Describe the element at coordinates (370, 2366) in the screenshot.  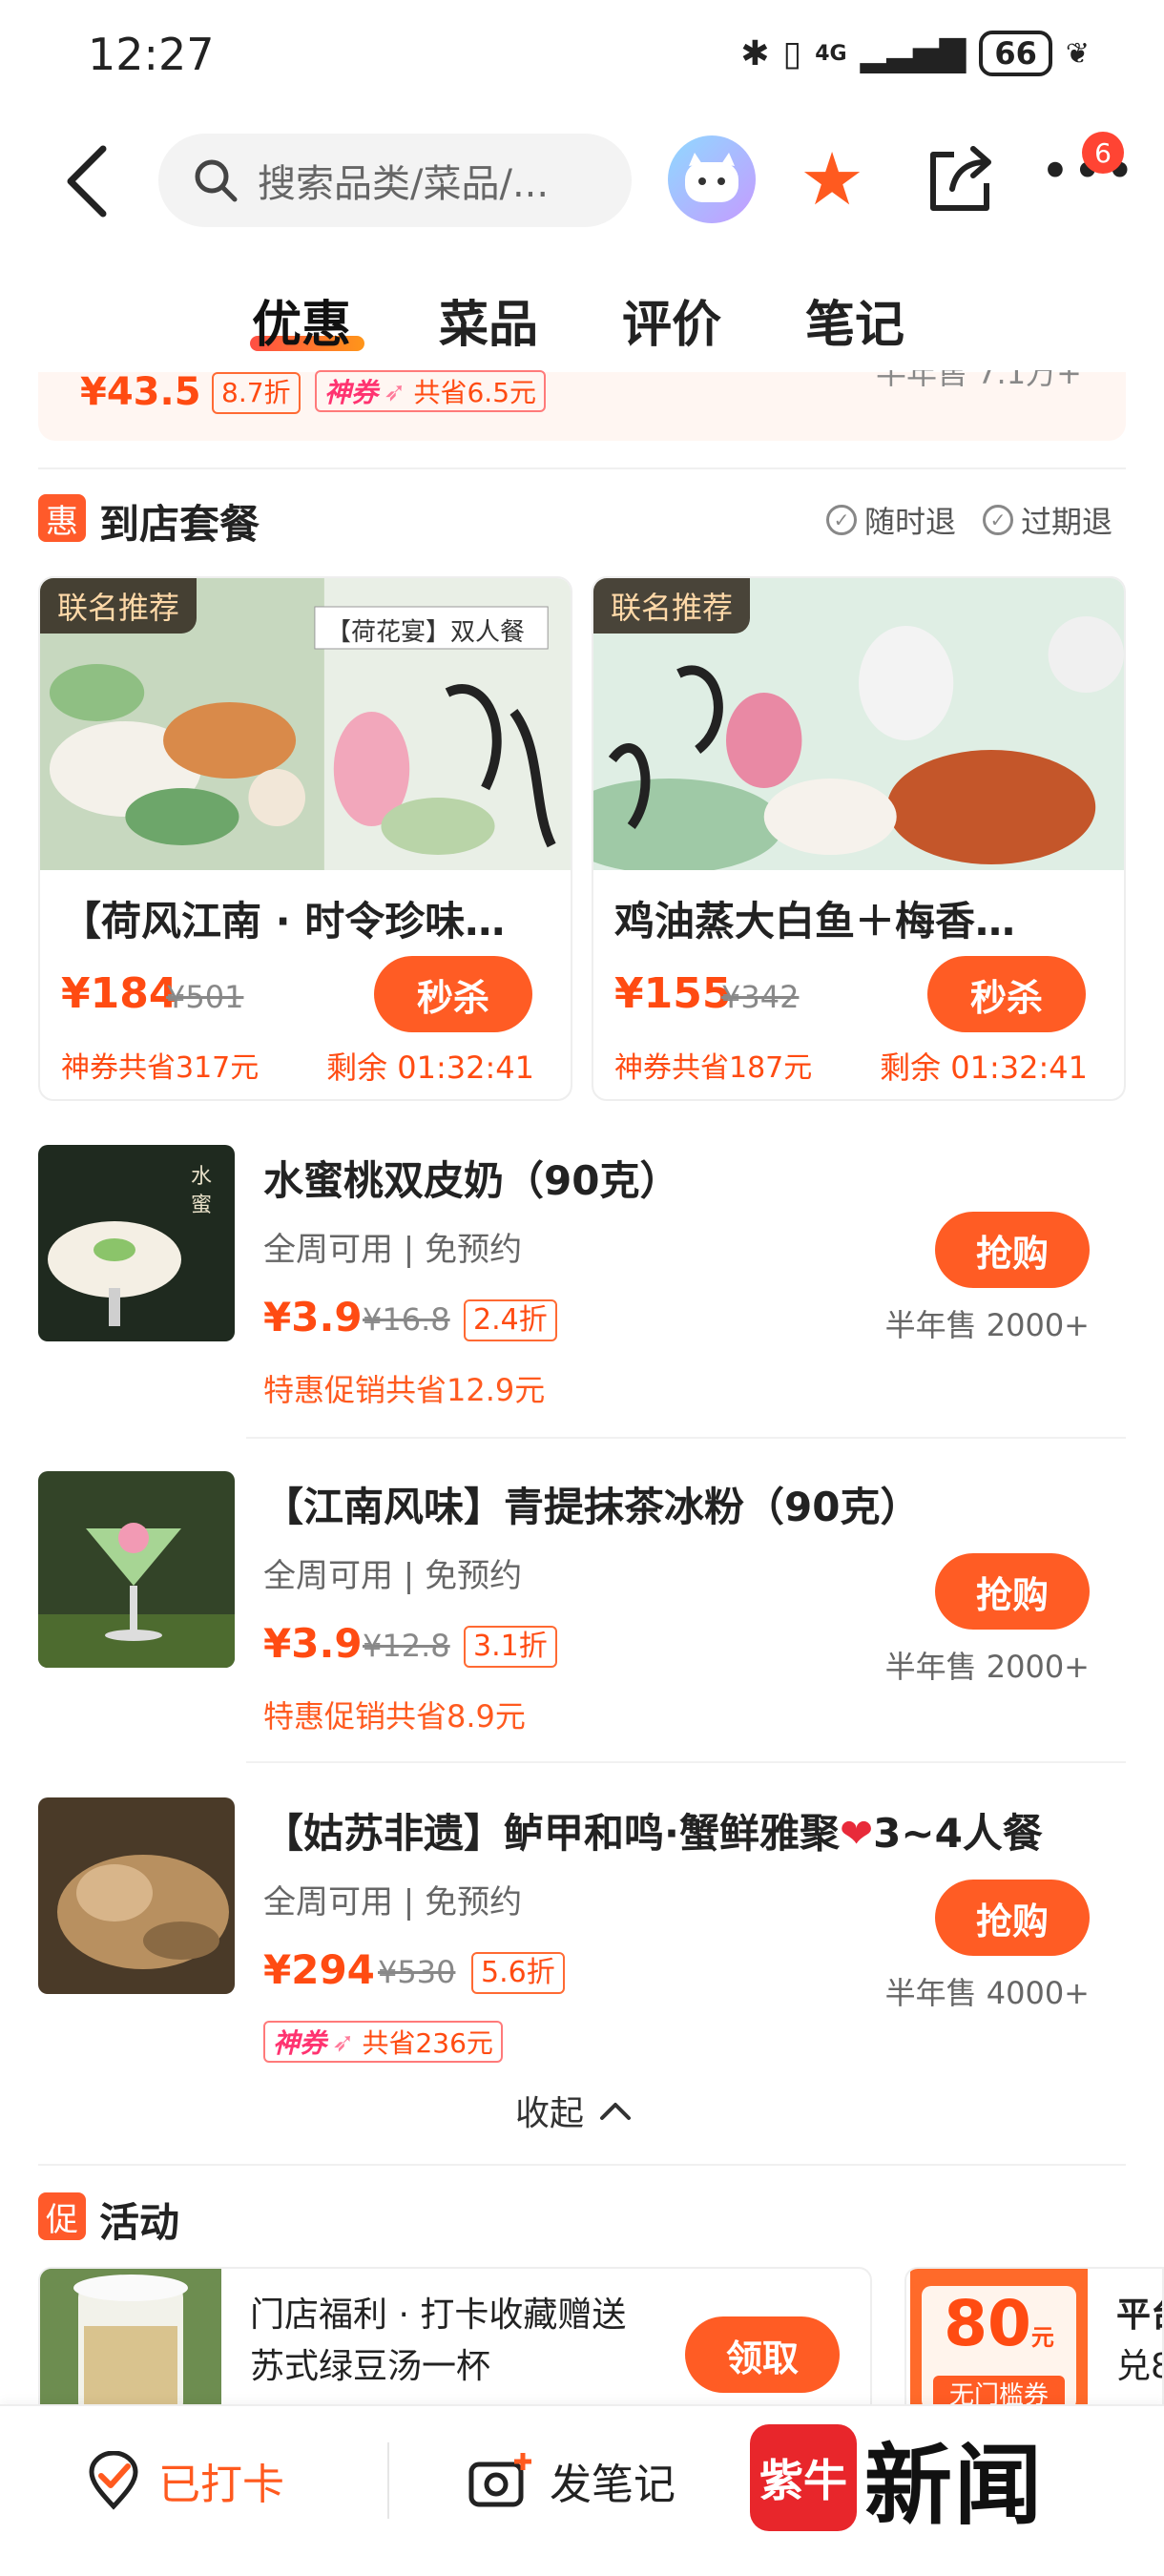
I see `activity-subtitle: 苏式绿豆汤一杯` at that location.